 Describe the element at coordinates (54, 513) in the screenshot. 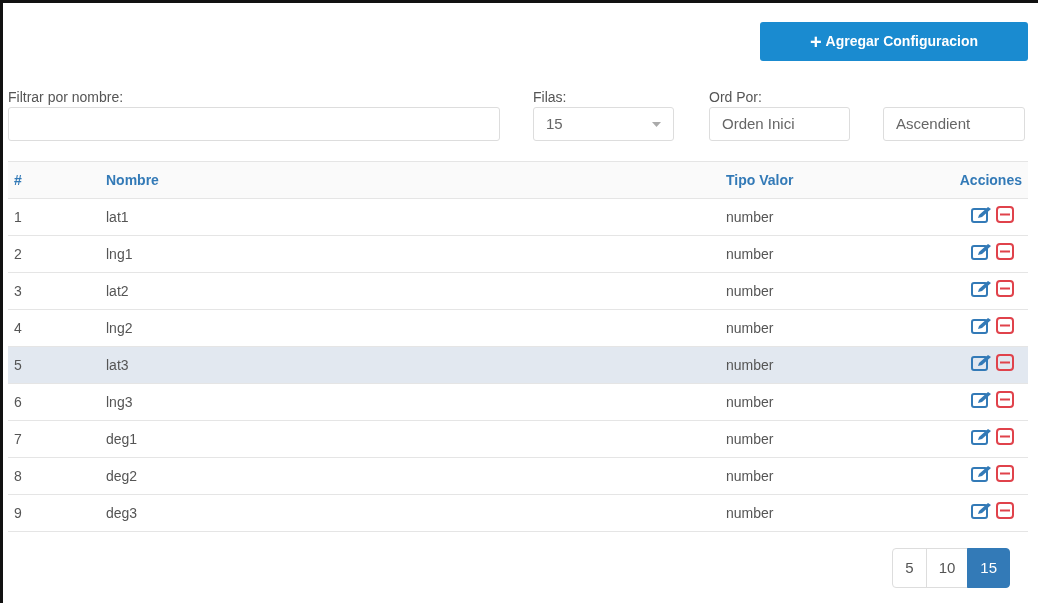

I see `table-cell: 9` at that location.